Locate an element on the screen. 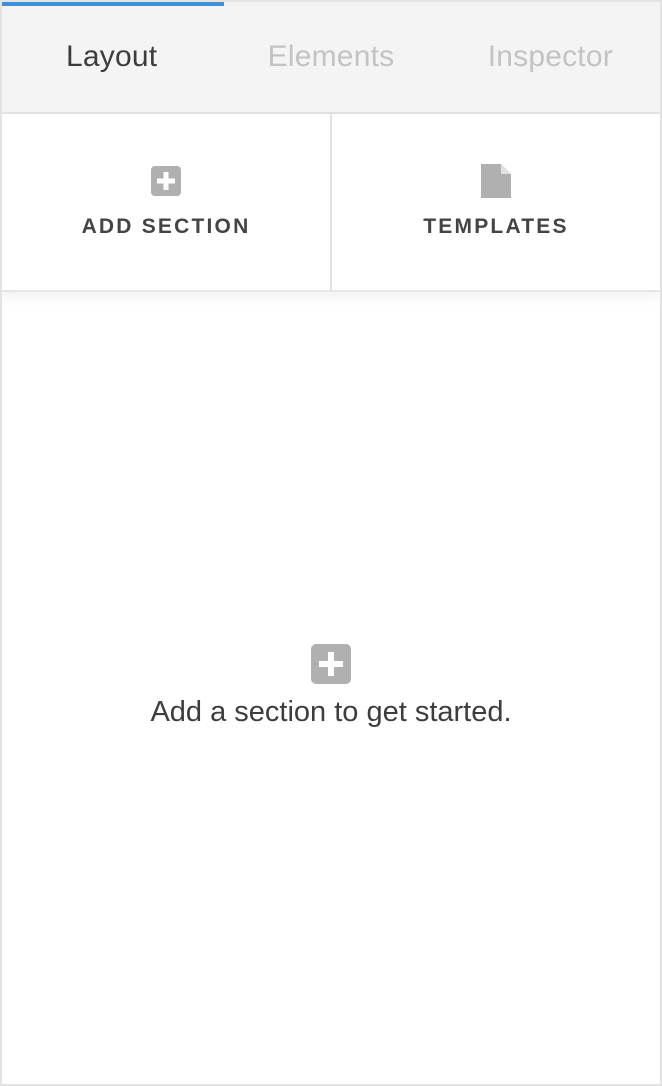  templates-label: TEMPLATES is located at coordinates (496, 226).